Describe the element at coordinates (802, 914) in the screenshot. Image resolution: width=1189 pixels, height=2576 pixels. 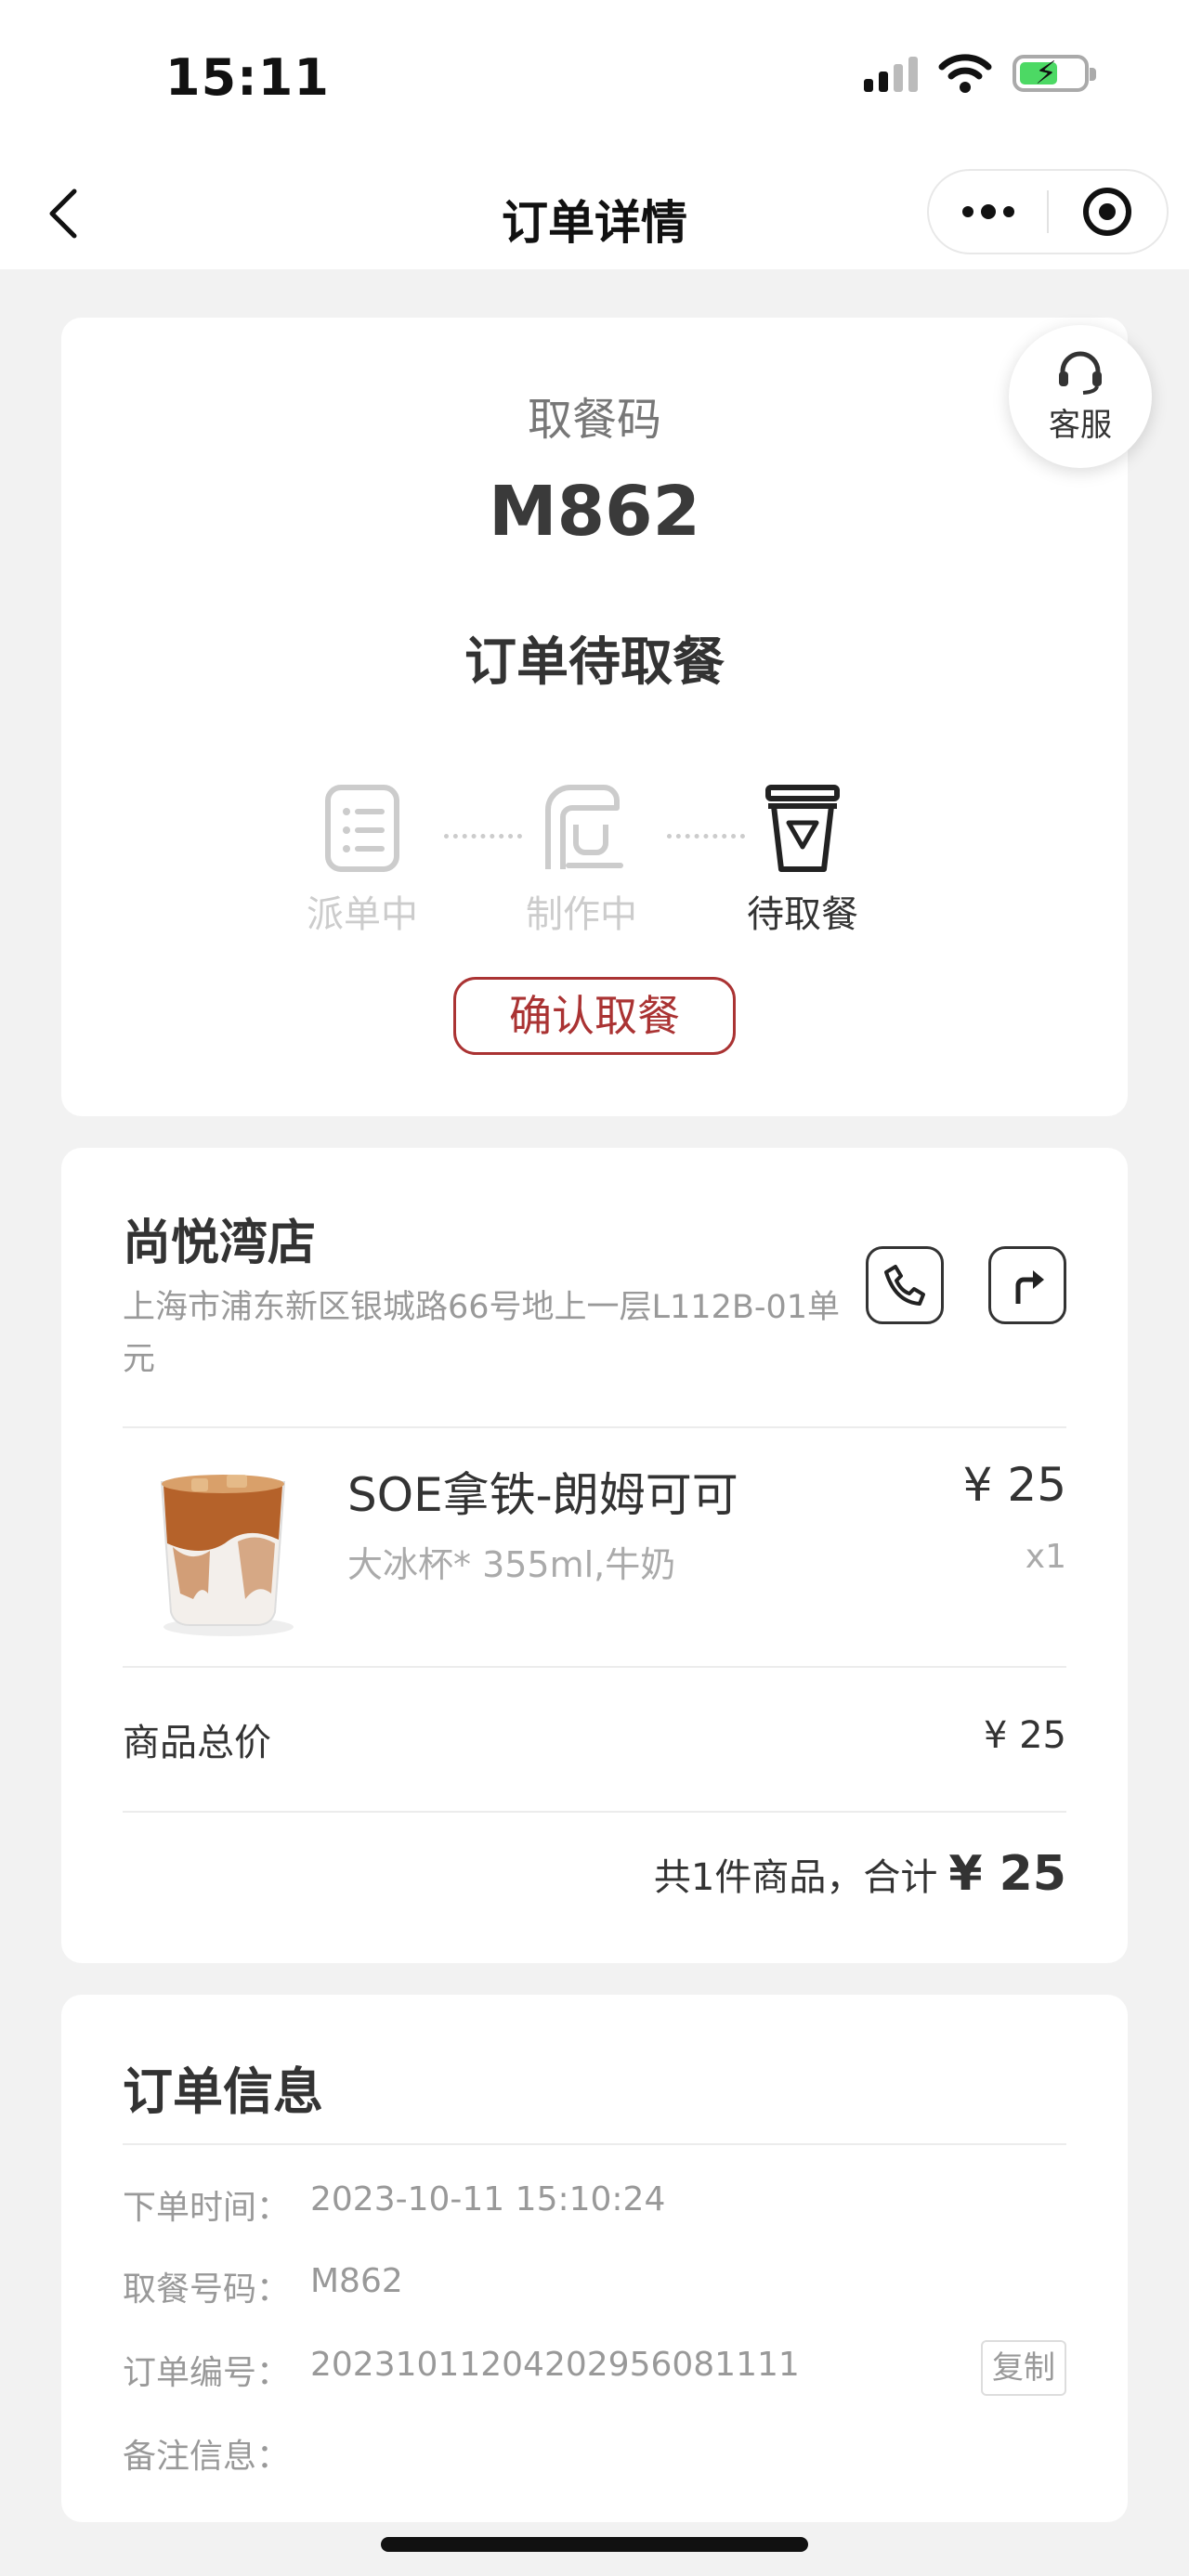
I see `step-label: 待取餐` at that location.